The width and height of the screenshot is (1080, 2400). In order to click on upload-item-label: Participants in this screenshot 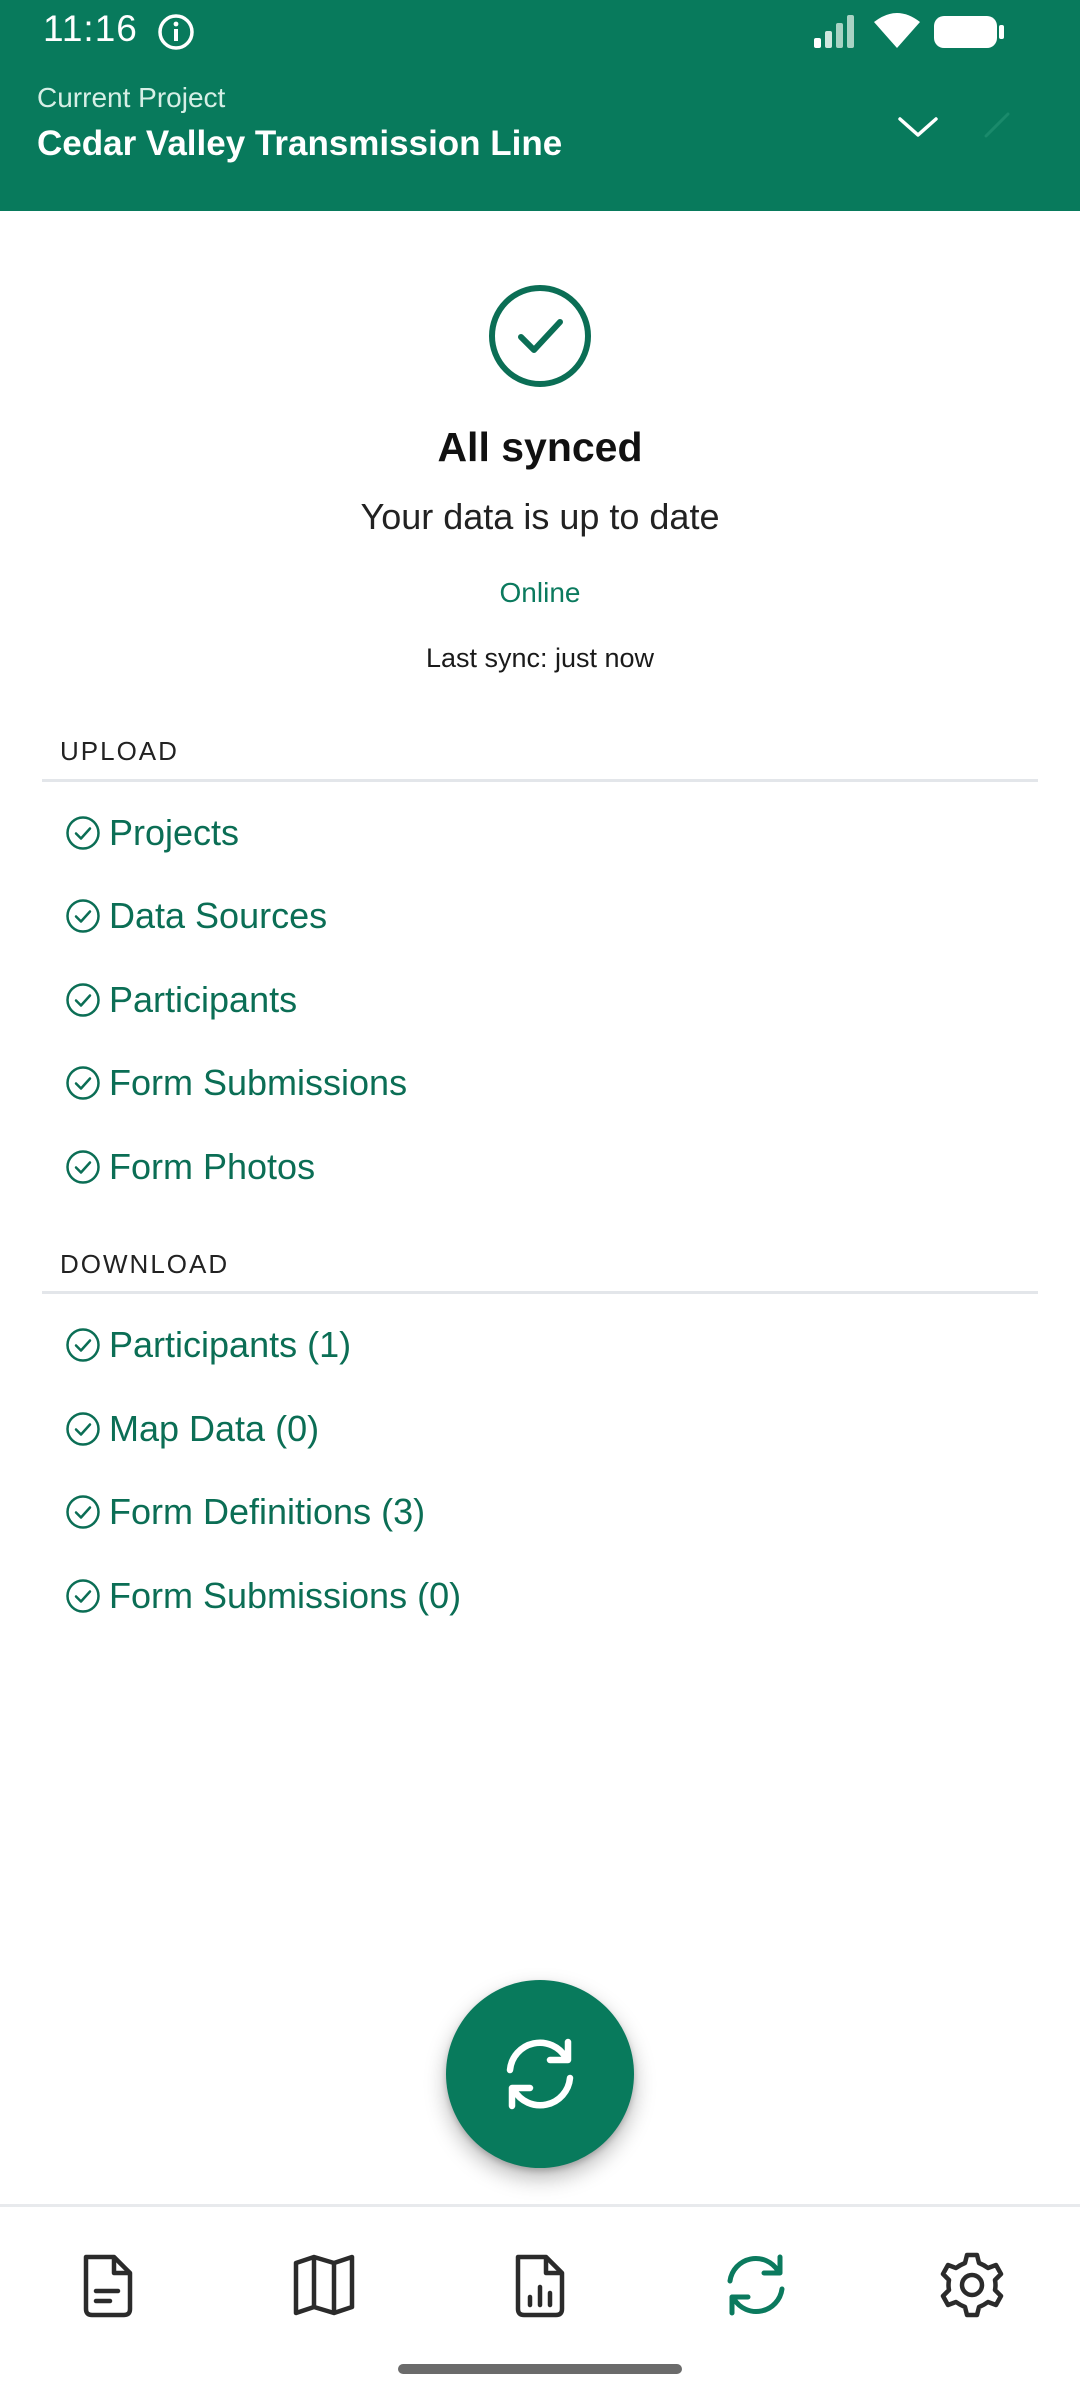, I will do `click(203, 999)`.